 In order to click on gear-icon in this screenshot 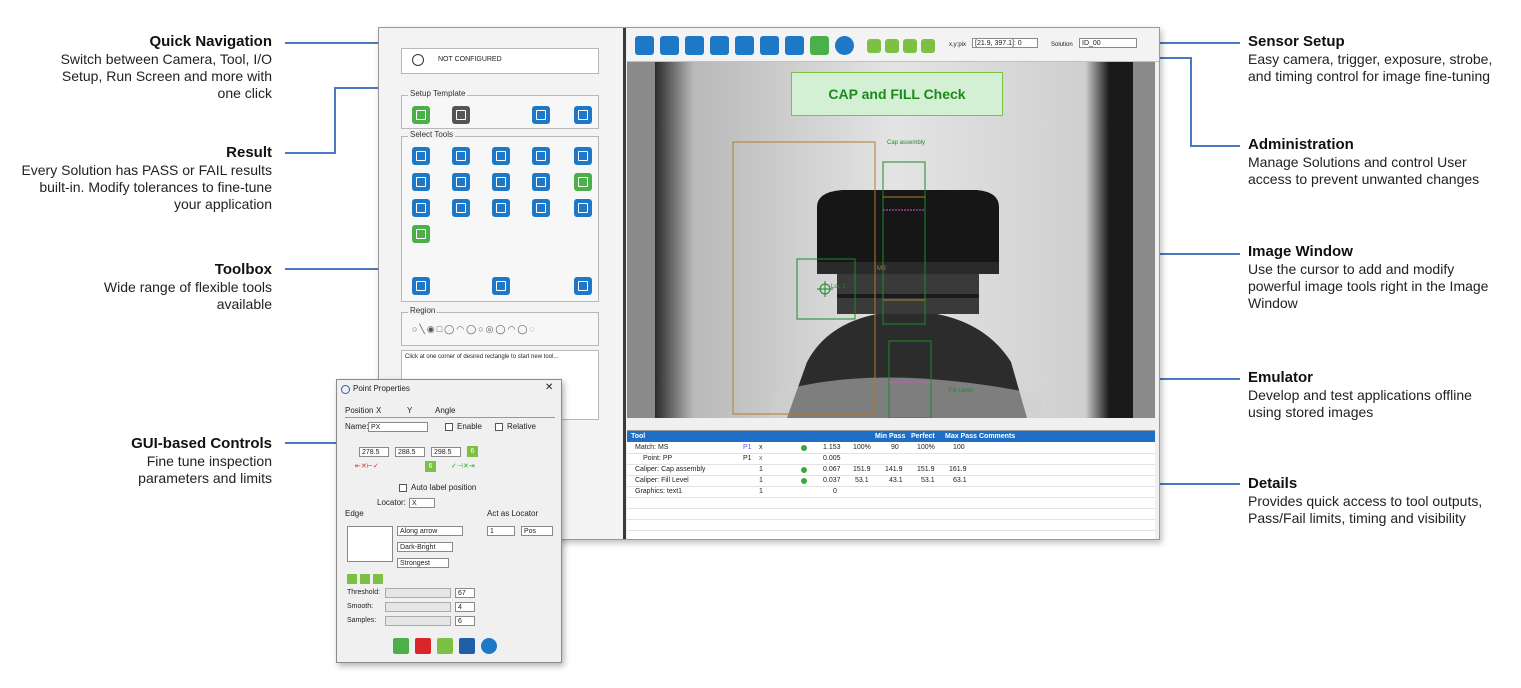, I will do `click(719, 45)`.